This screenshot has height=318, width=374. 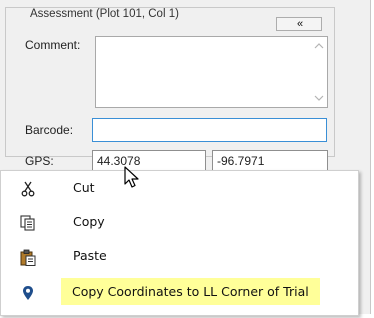 I want to click on collapse-button: «, so click(x=299, y=24).